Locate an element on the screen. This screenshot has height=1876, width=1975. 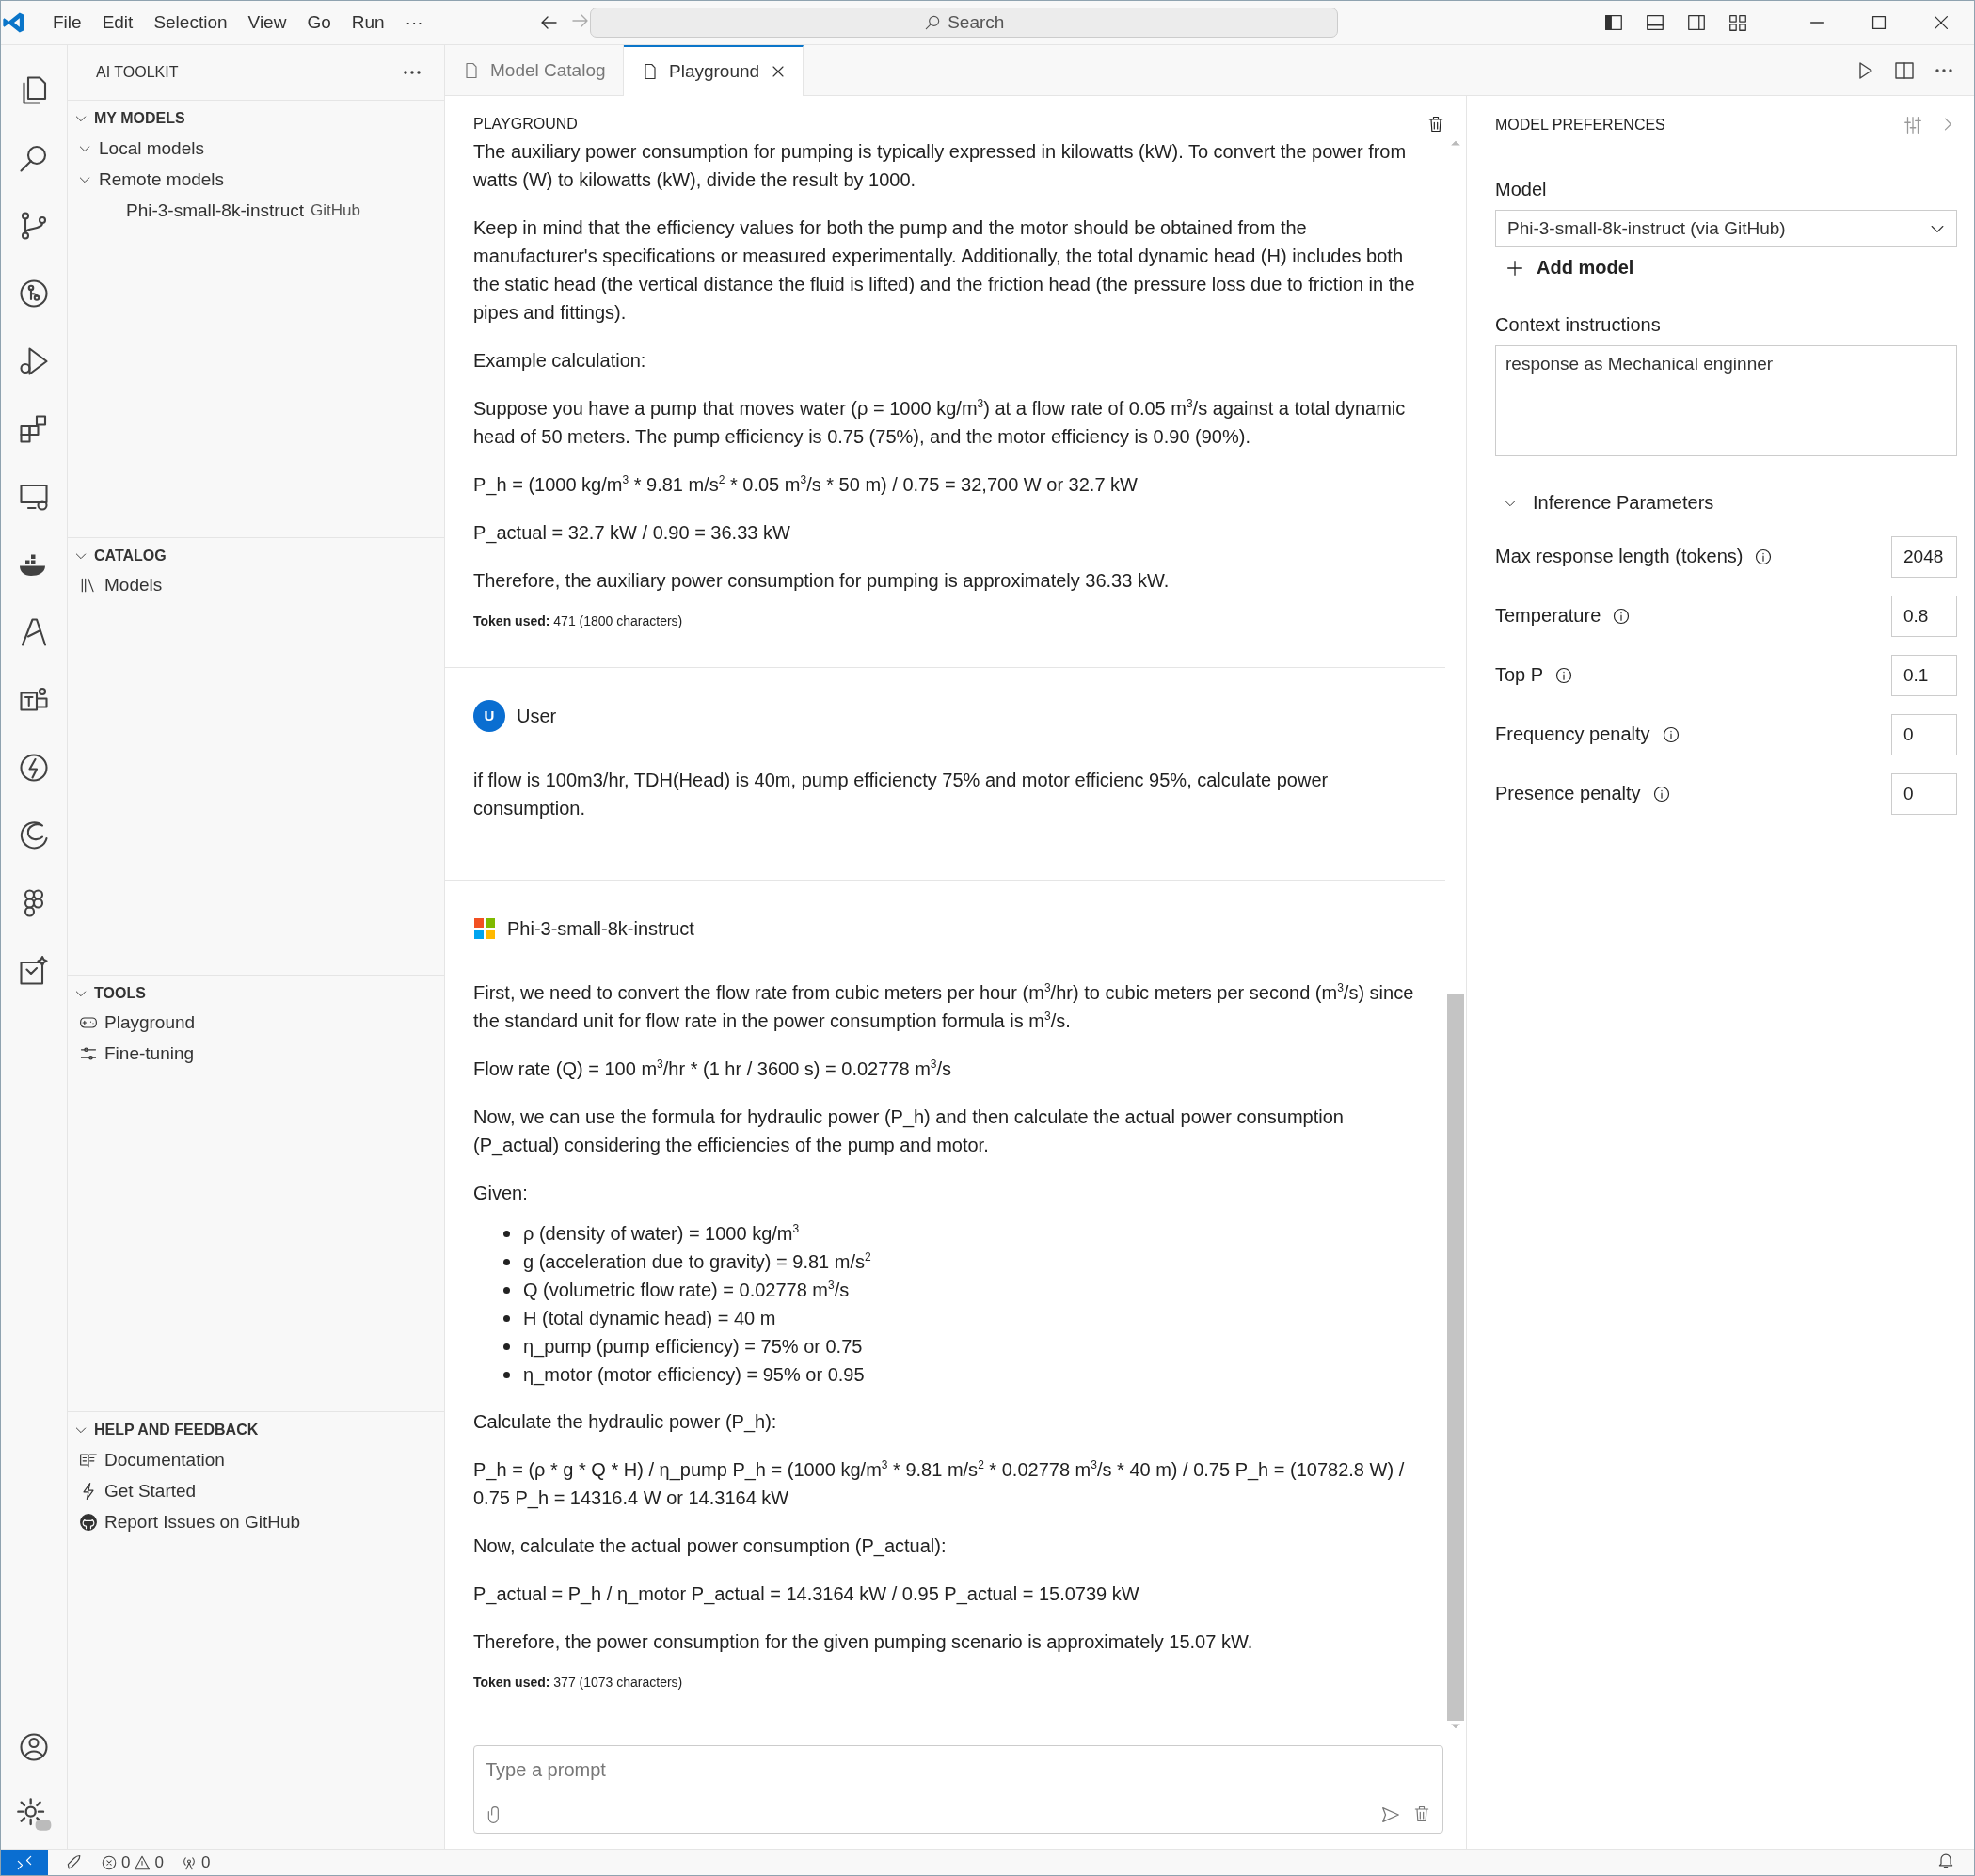
warning-icon is located at coordinates (142, 1862).